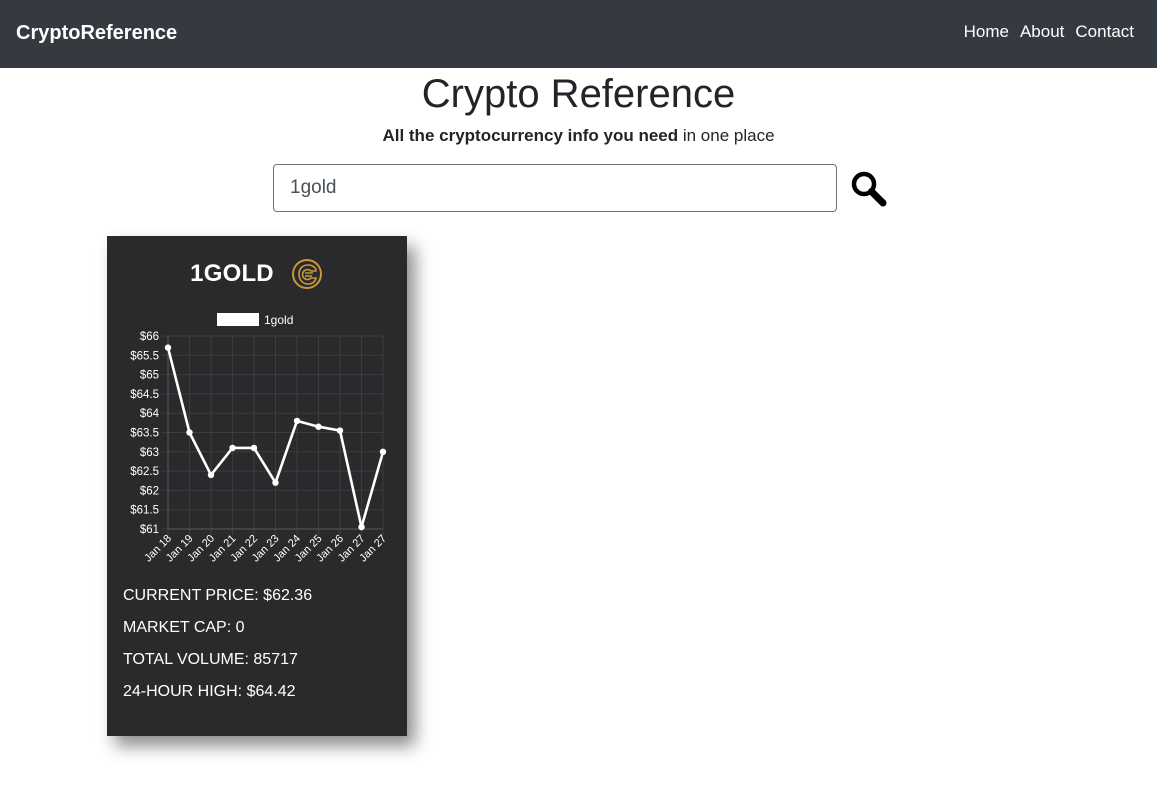 Image resolution: width=1157 pixels, height=789 pixels. What do you see at coordinates (184, 627) in the screenshot?
I see `stat-market-cap: MARKET CAP: 0` at bounding box center [184, 627].